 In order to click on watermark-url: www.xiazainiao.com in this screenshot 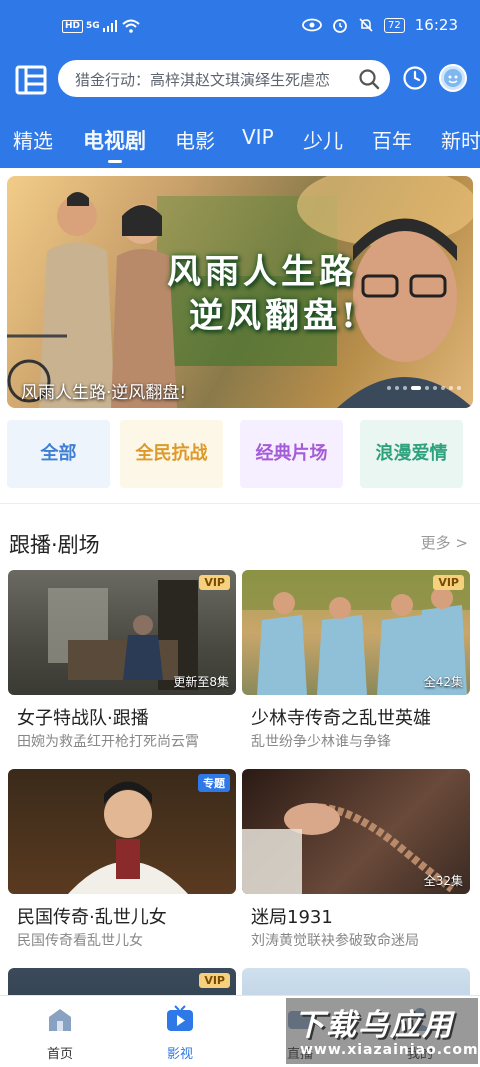, I will do `click(389, 1050)`.